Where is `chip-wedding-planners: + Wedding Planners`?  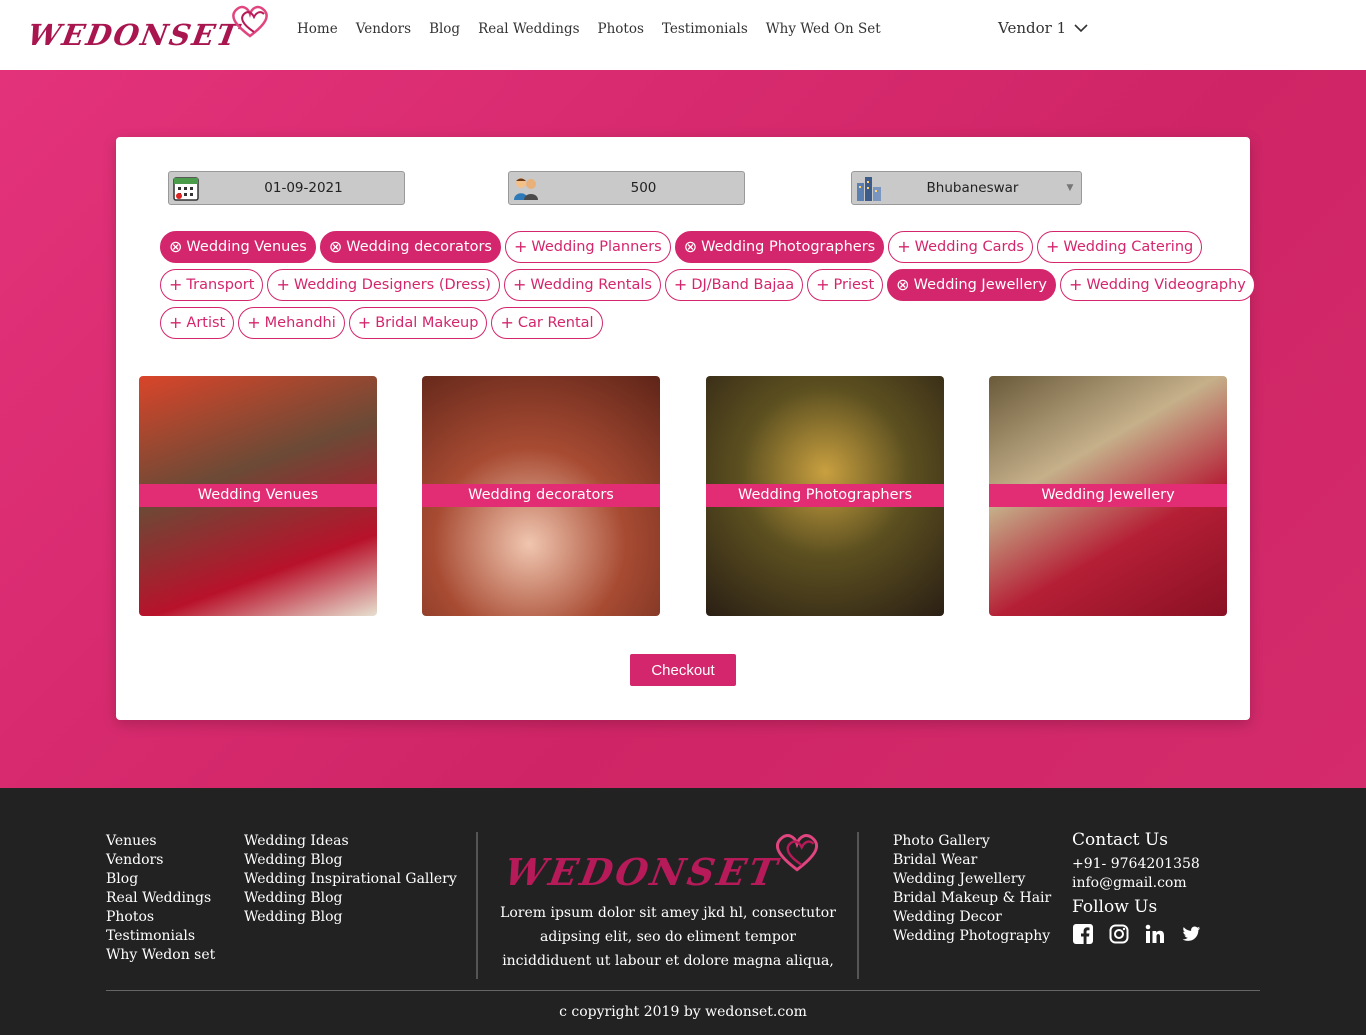 chip-wedding-planners: + Wedding Planners is located at coordinates (587, 247).